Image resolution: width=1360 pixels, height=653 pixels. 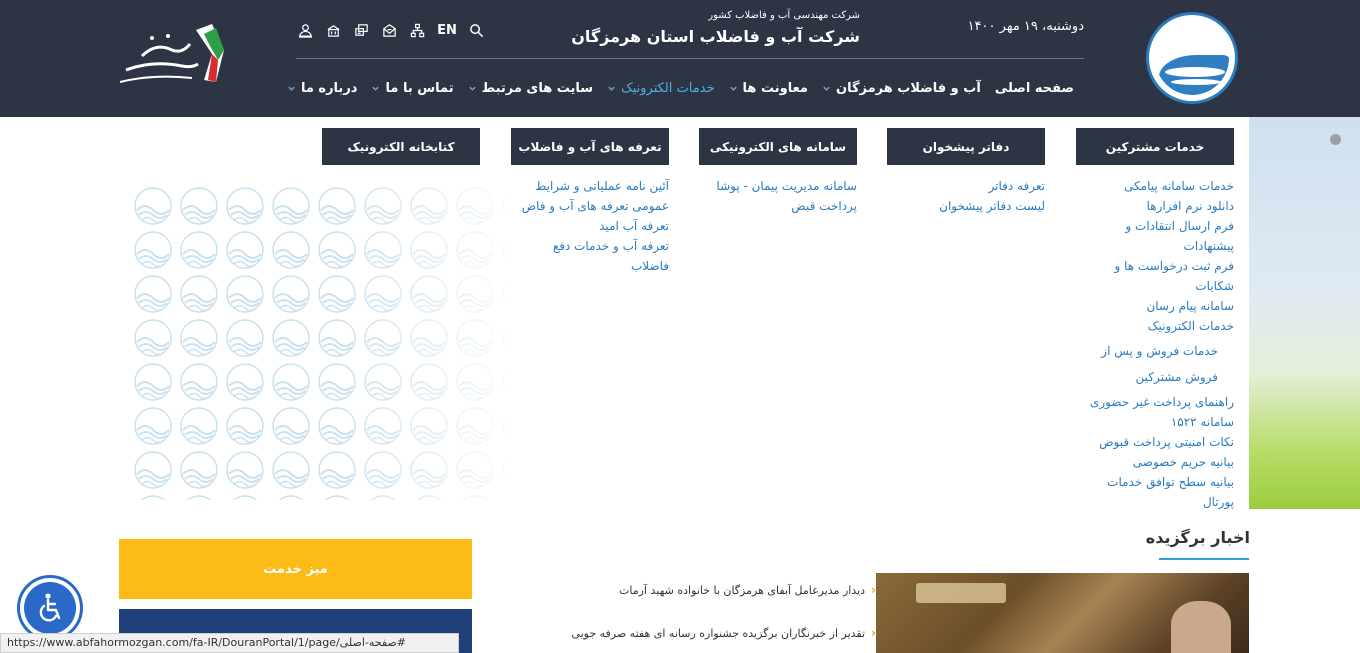 What do you see at coordinates (329, 88) in the screenshot?
I see `nav-item-label: درباره ما` at bounding box center [329, 88].